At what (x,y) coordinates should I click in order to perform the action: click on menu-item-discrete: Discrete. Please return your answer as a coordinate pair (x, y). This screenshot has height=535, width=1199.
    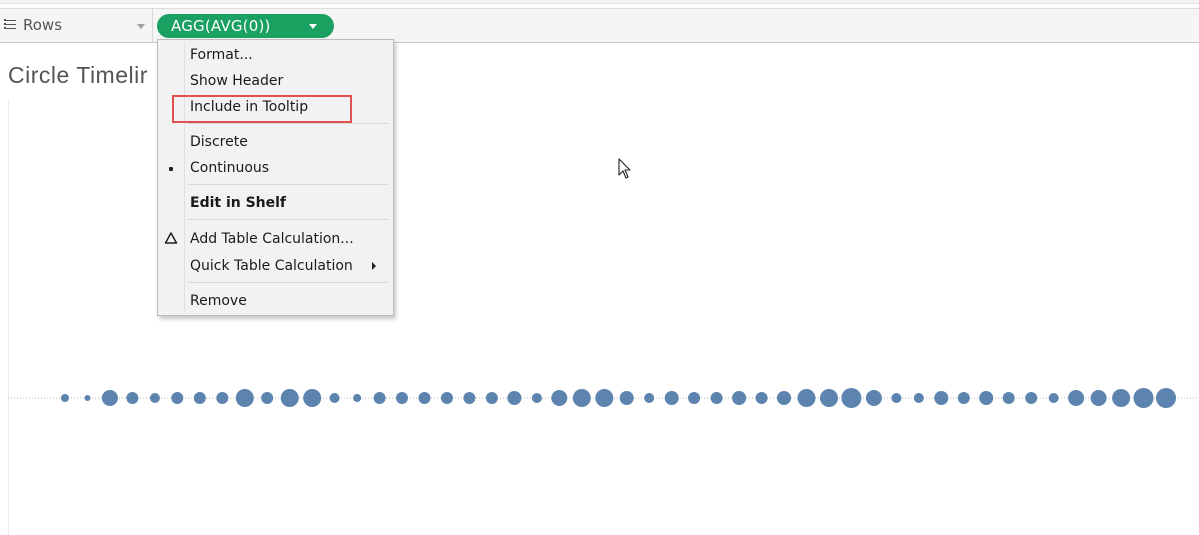
    Looking at the image, I should click on (275, 142).